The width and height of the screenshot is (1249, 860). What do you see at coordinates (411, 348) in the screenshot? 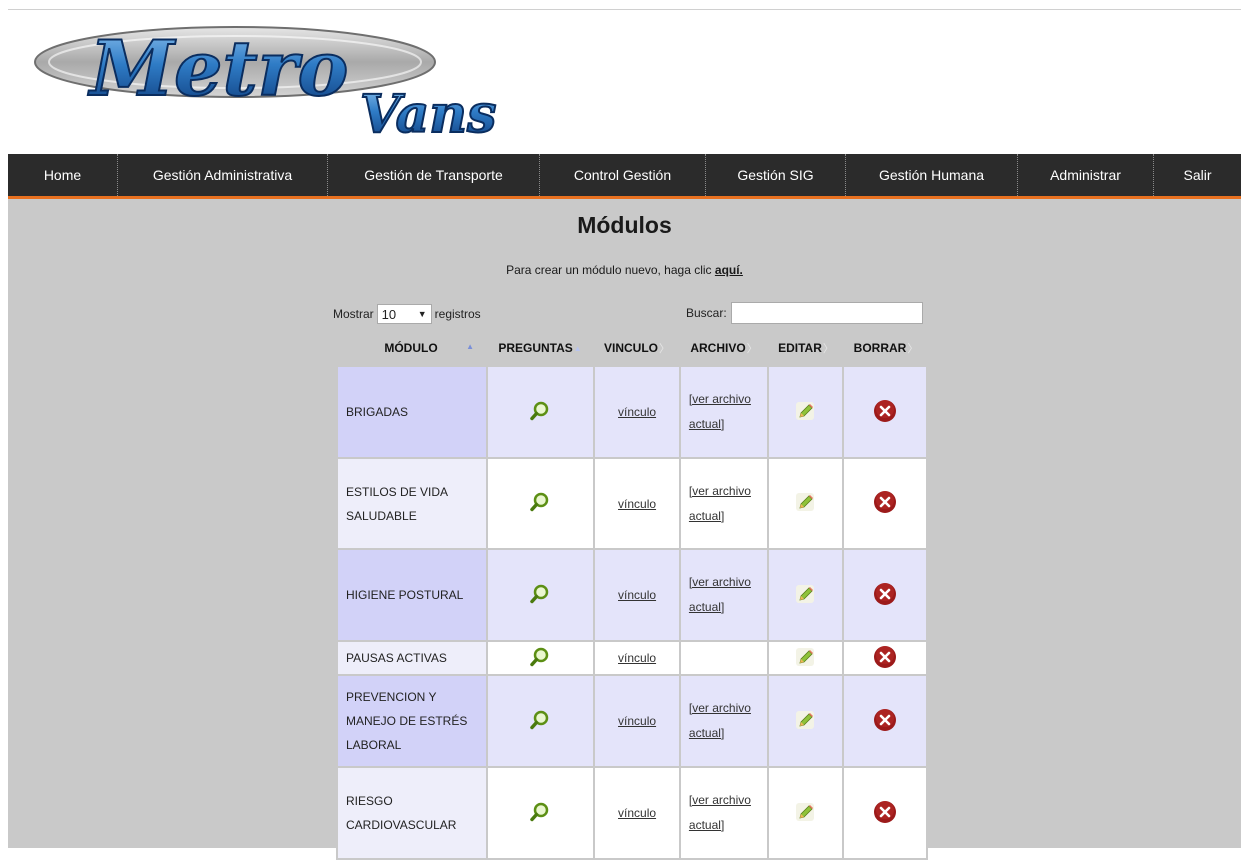
I see `header-modulo: MÓDULO ▲` at bounding box center [411, 348].